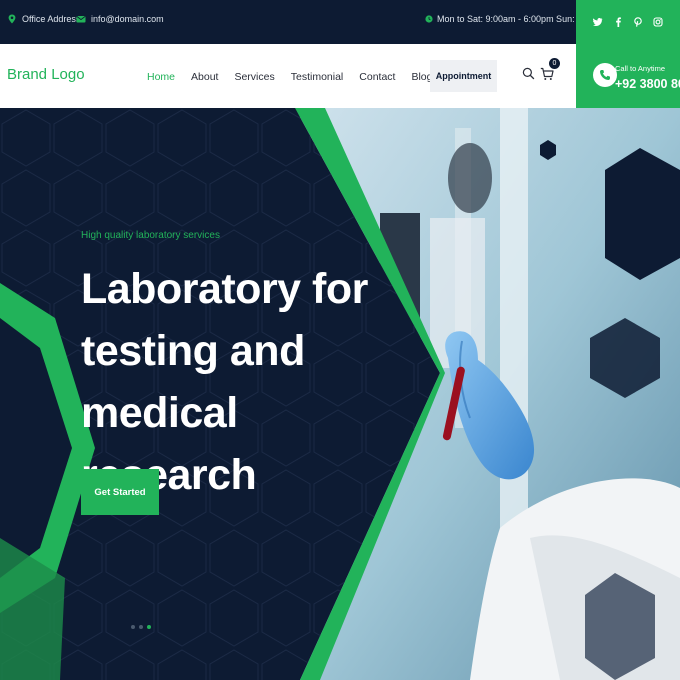  I want to click on nav-about: About, so click(204, 77).